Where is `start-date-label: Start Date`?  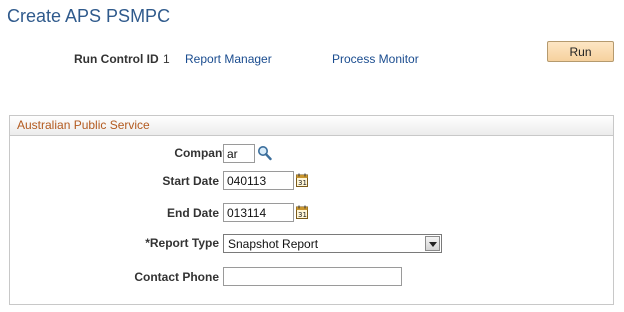 start-date-label: Start Date is located at coordinates (190, 181).